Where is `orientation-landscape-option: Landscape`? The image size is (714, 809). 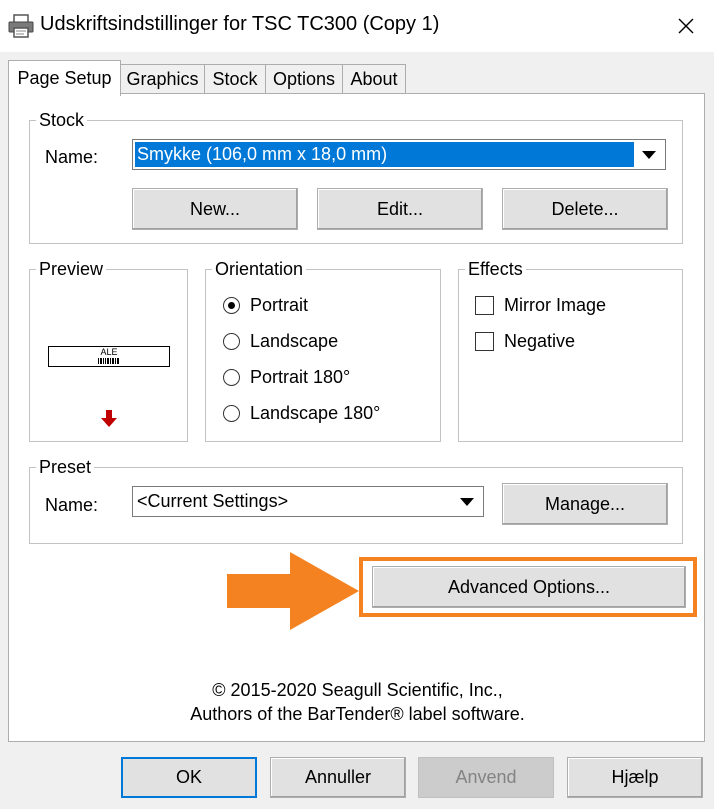
orientation-landscape-option: Landscape is located at coordinates (280, 341).